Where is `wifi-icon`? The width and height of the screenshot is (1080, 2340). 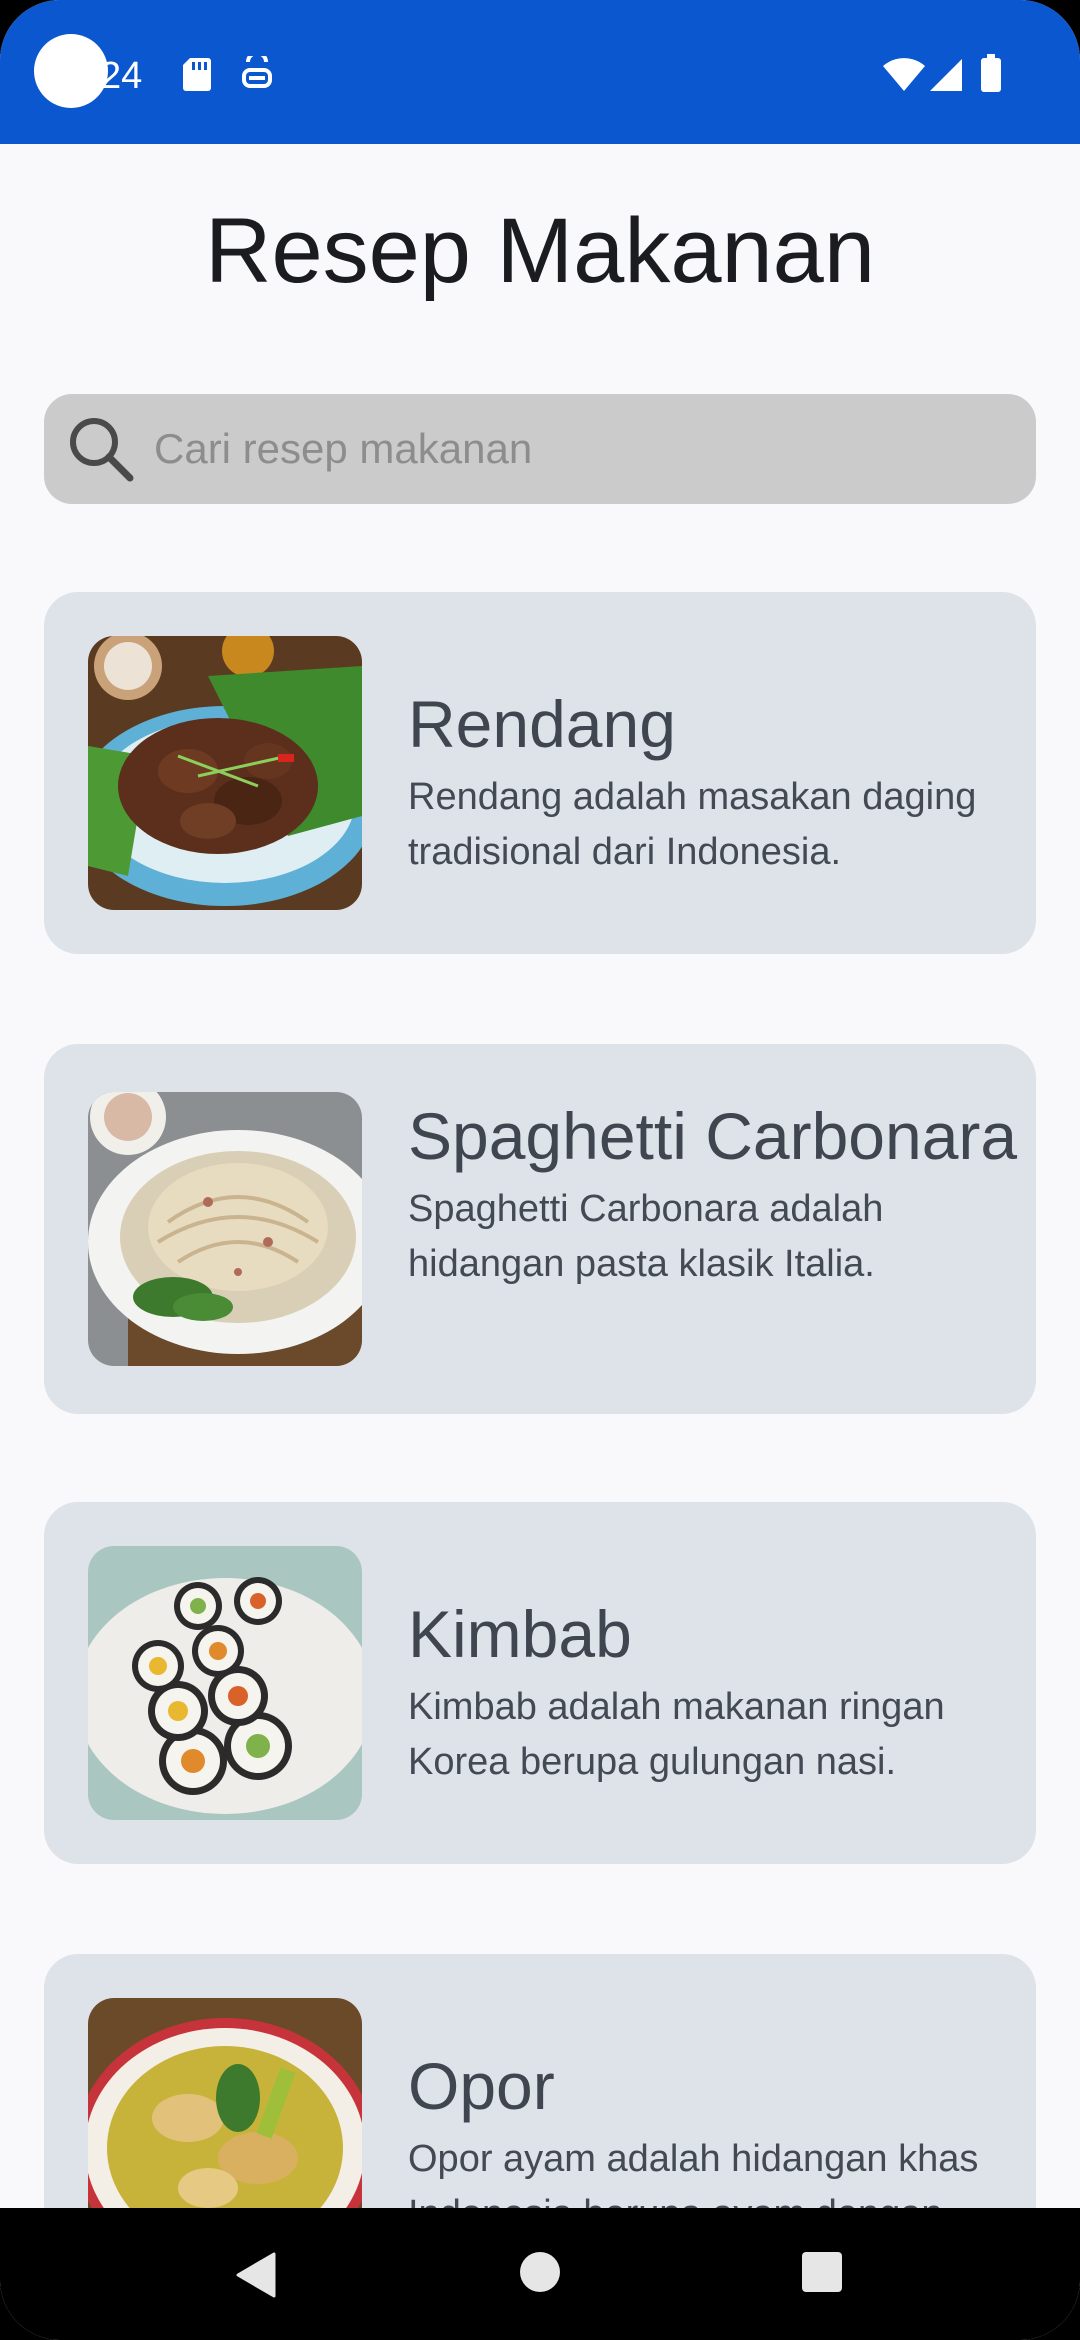 wifi-icon is located at coordinates (904, 77).